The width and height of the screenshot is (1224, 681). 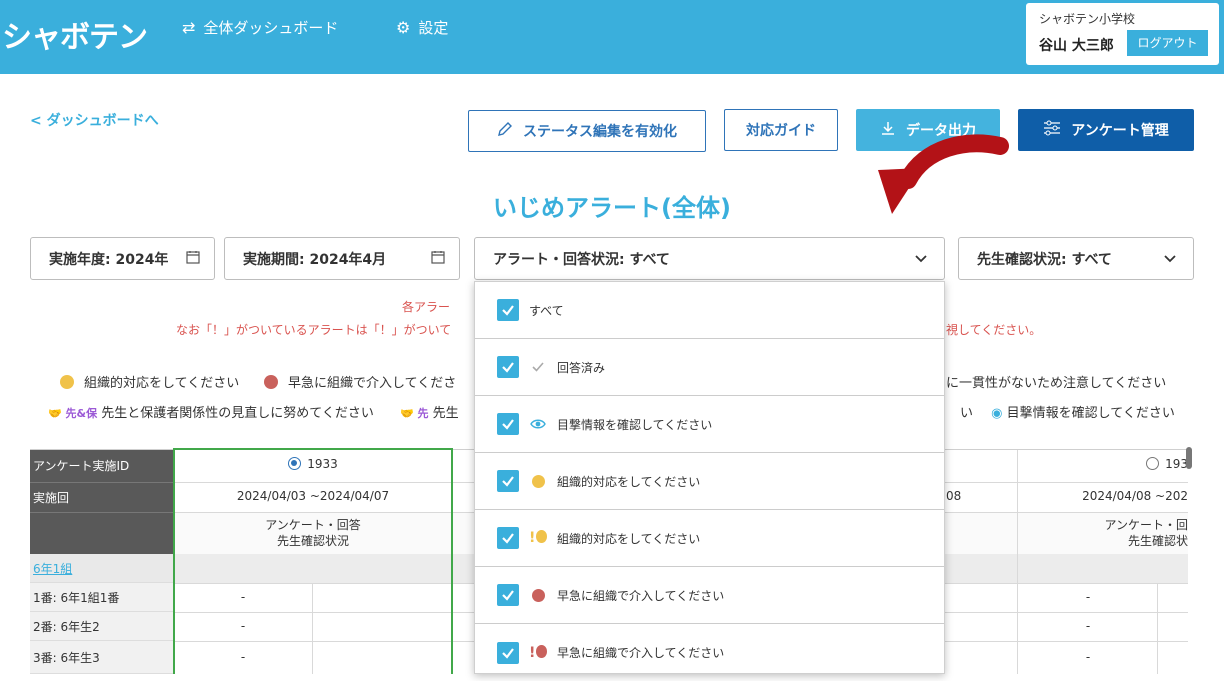 I want to click on legend-urgent: 早急に組織で介入してくださ, so click(x=360, y=381).